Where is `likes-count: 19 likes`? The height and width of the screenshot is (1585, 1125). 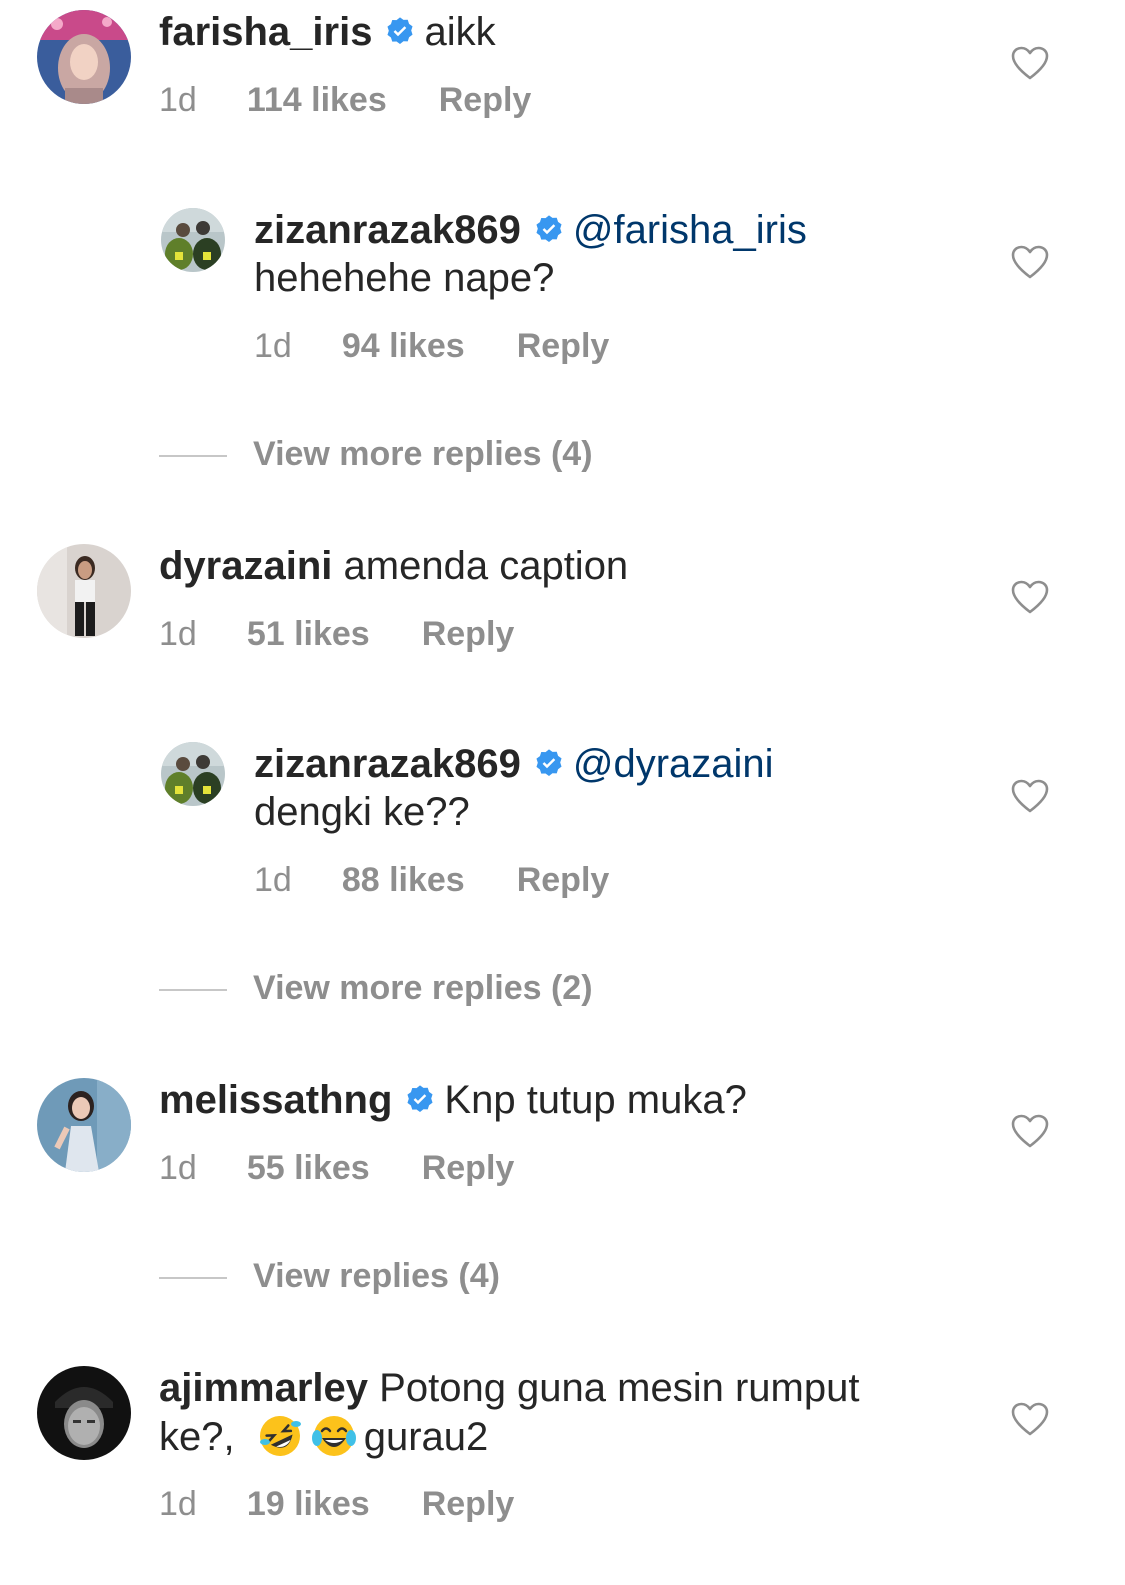
likes-count: 19 likes is located at coordinates (308, 1504).